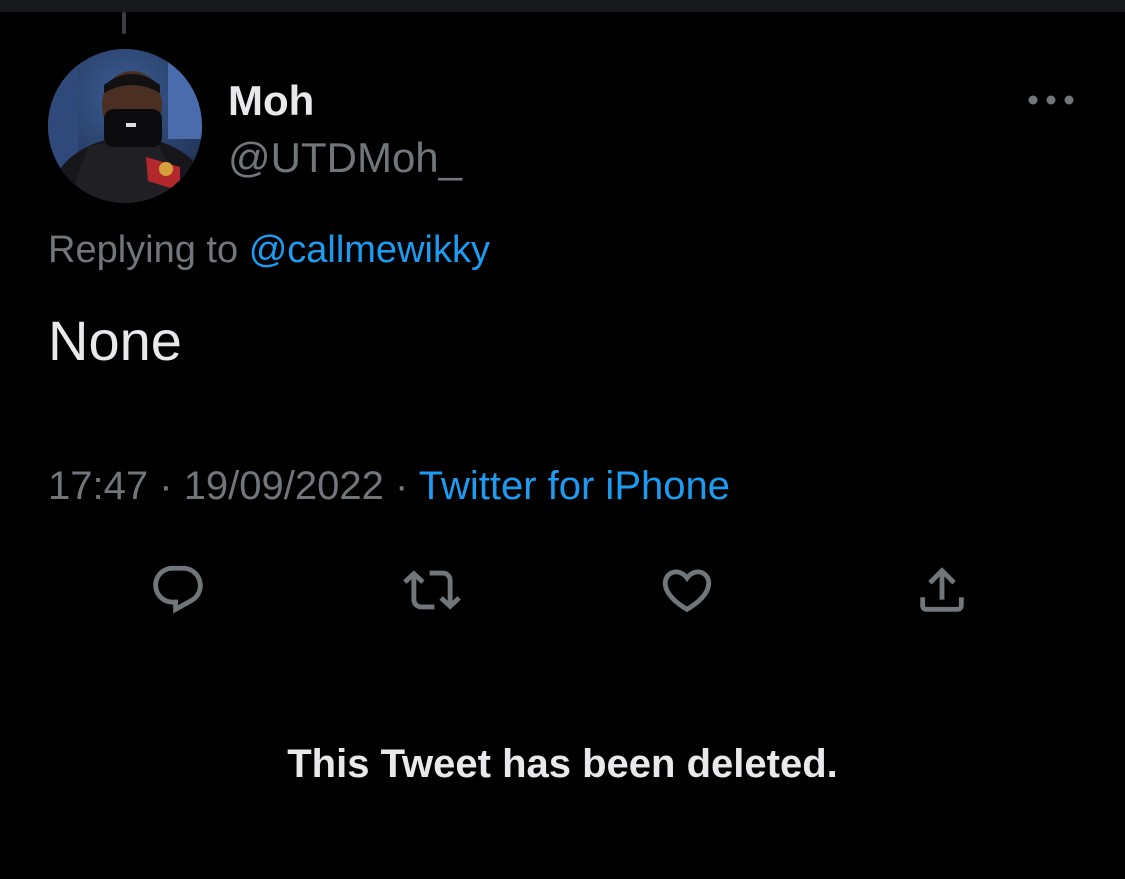 This screenshot has height=879, width=1125. What do you see at coordinates (562, 6) in the screenshot?
I see `previous-tweet-strip` at bounding box center [562, 6].